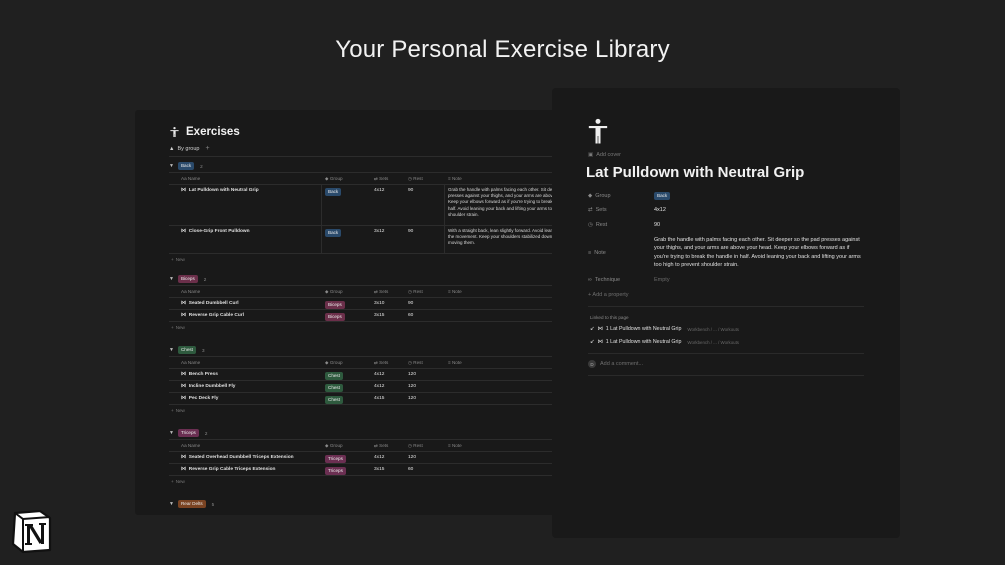  I want to click on group-header: ▼ Triceps 2, so click(372, 433).